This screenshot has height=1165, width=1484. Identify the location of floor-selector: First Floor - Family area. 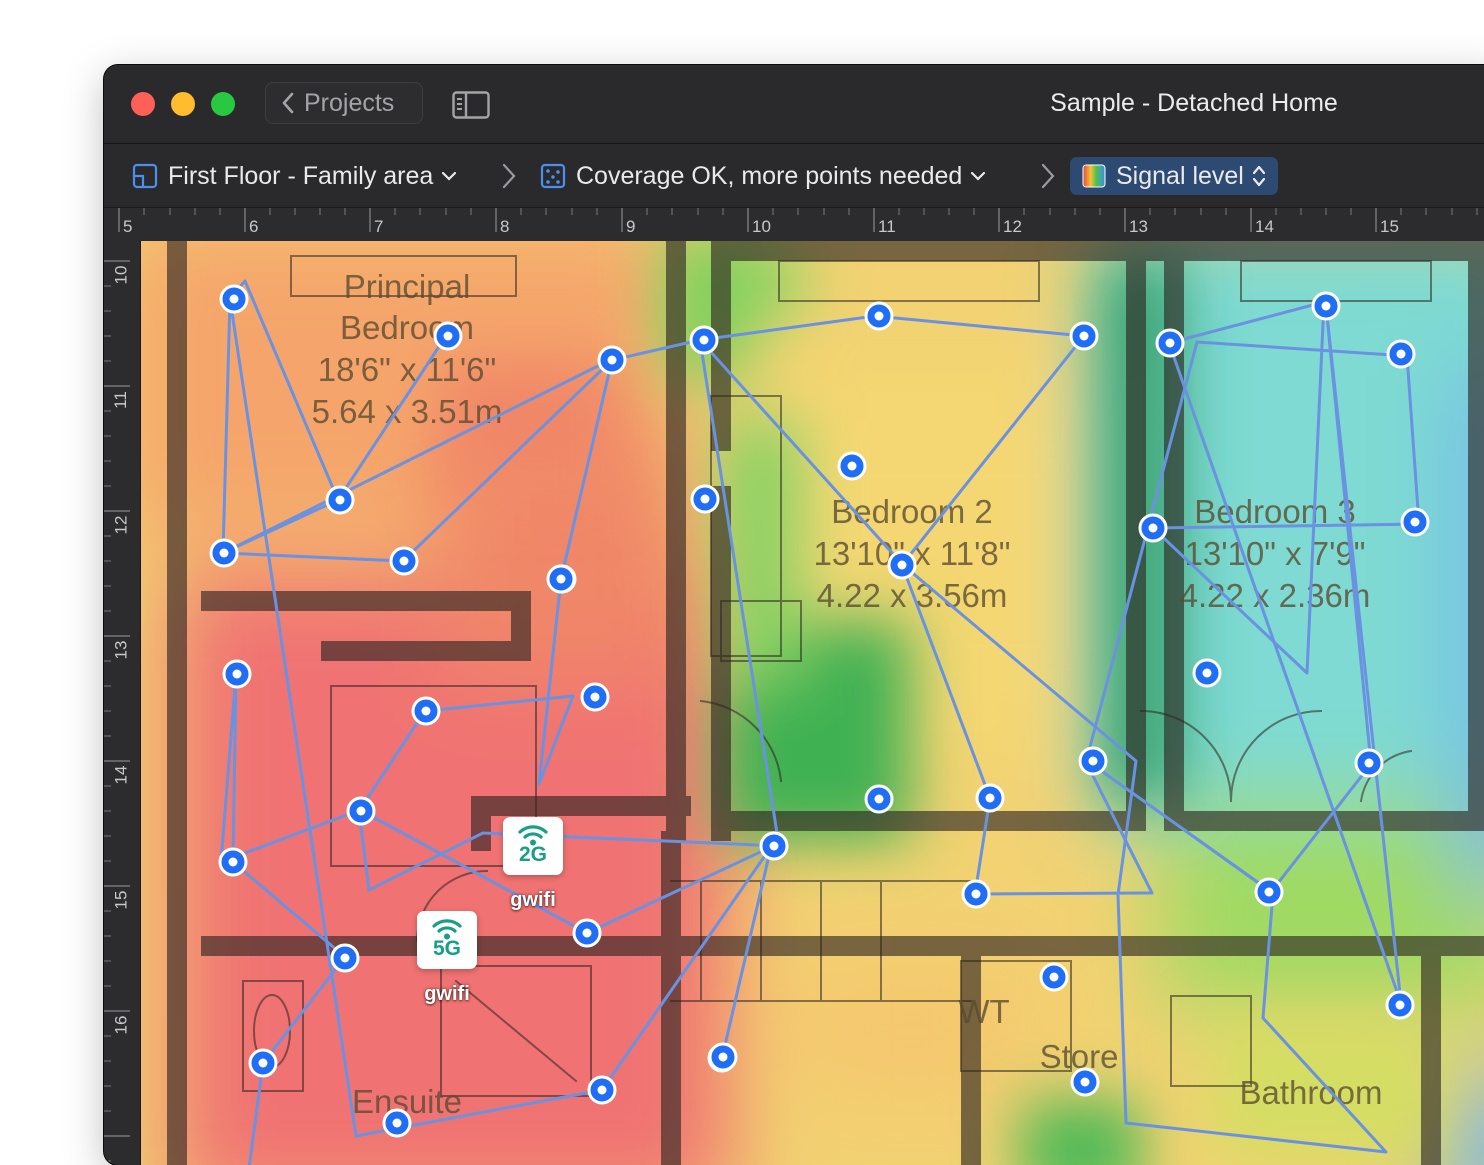
(294, 176).